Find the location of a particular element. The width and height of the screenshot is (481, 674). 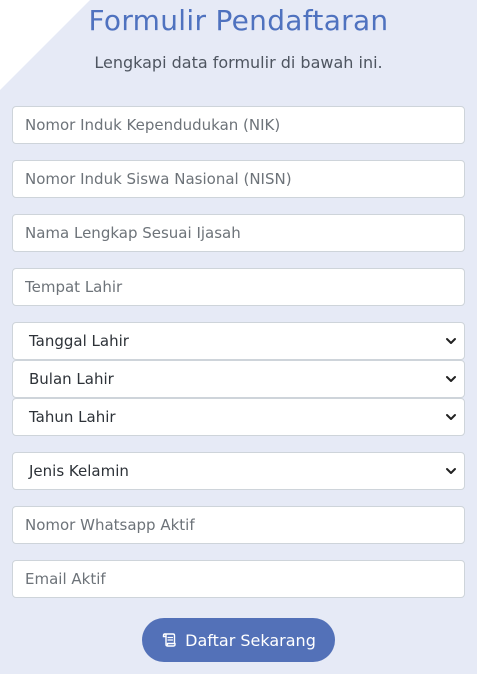

gender-select: Jenis Kelamin is located at coordinates (238, 471).